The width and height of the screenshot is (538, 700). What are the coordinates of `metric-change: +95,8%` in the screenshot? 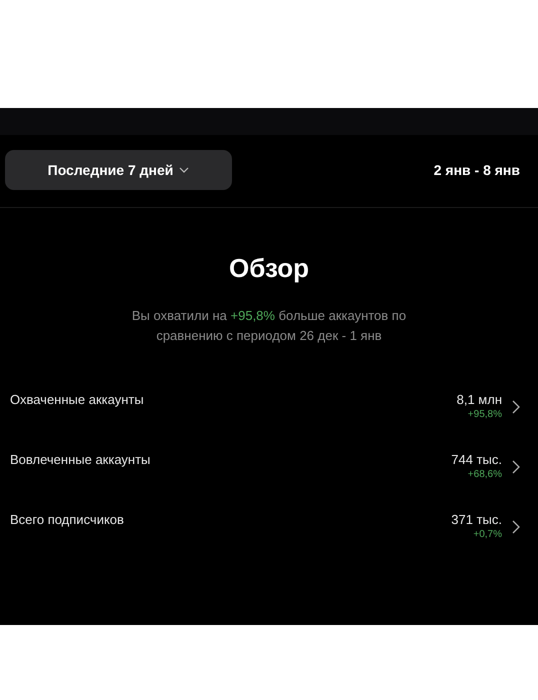 It's located at (485, 414).